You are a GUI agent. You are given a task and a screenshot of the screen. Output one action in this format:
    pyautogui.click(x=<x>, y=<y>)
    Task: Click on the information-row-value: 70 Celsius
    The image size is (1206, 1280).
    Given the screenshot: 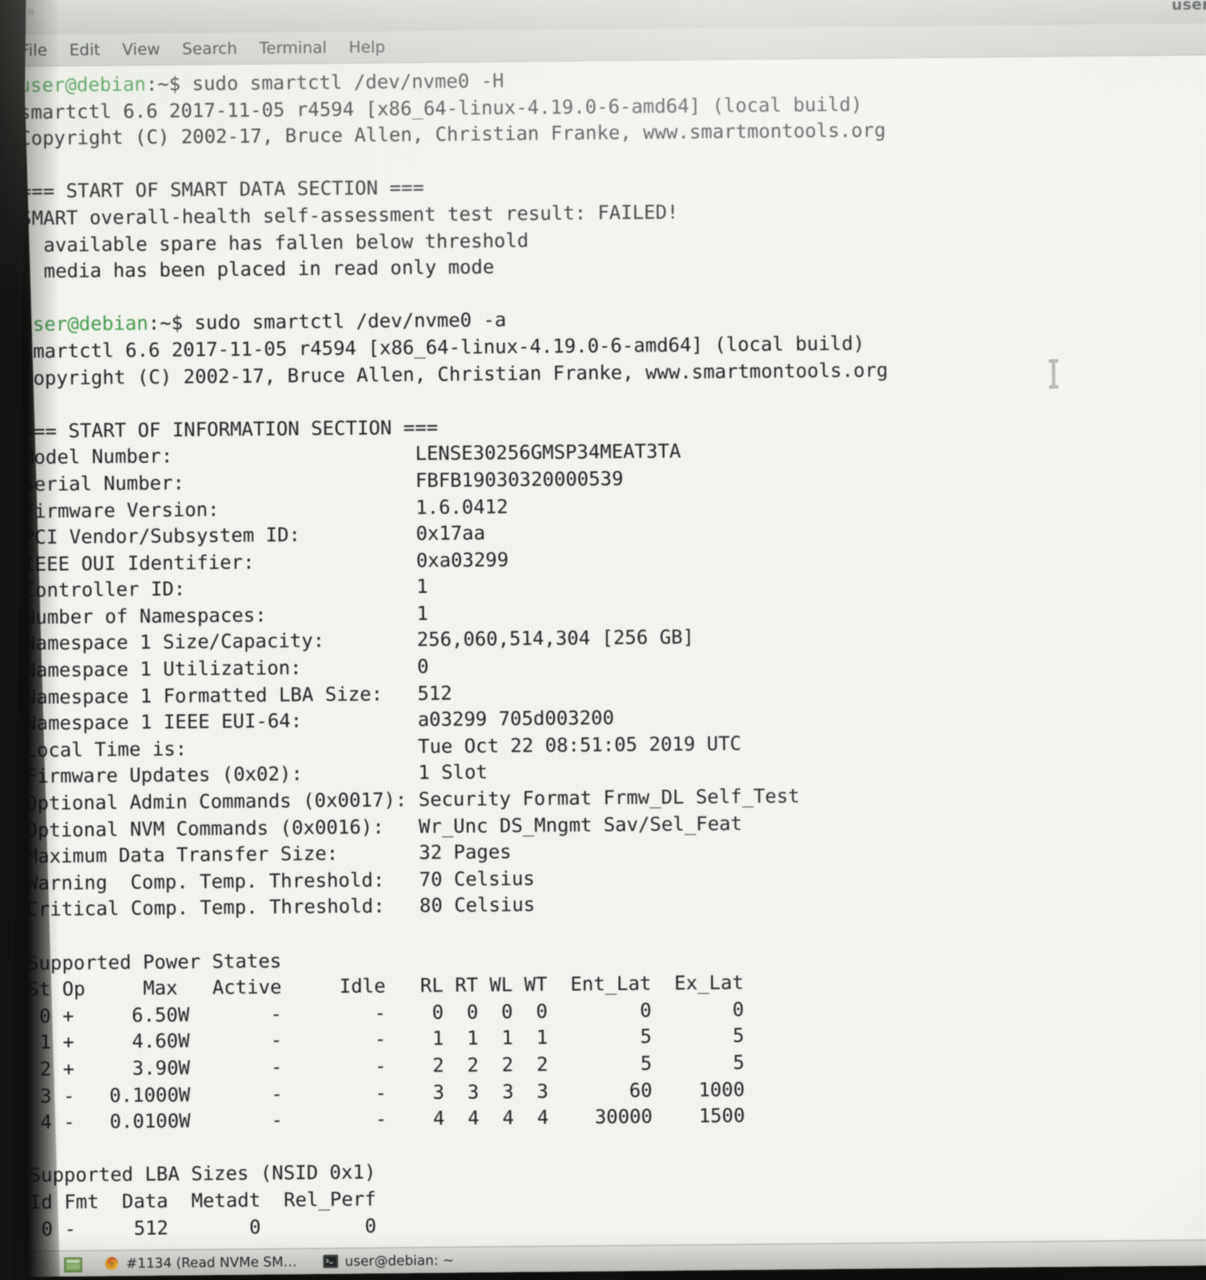 What is the action you would take?
    pyautogui.click(x=477, y=878)
    